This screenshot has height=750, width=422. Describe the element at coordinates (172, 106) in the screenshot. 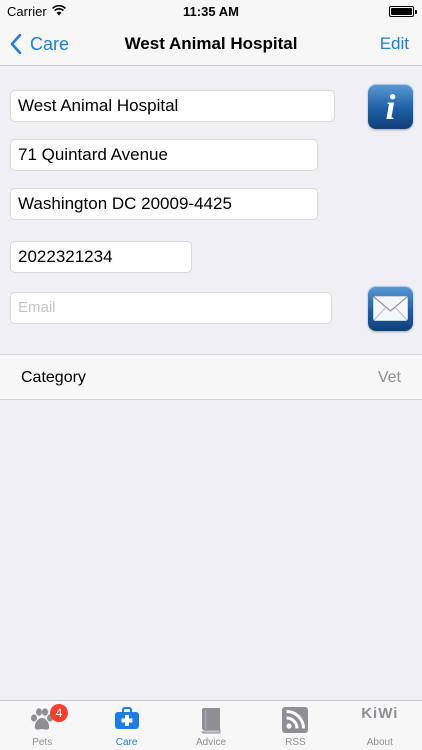

I see `name-field: West Animal Hospital` at that location.